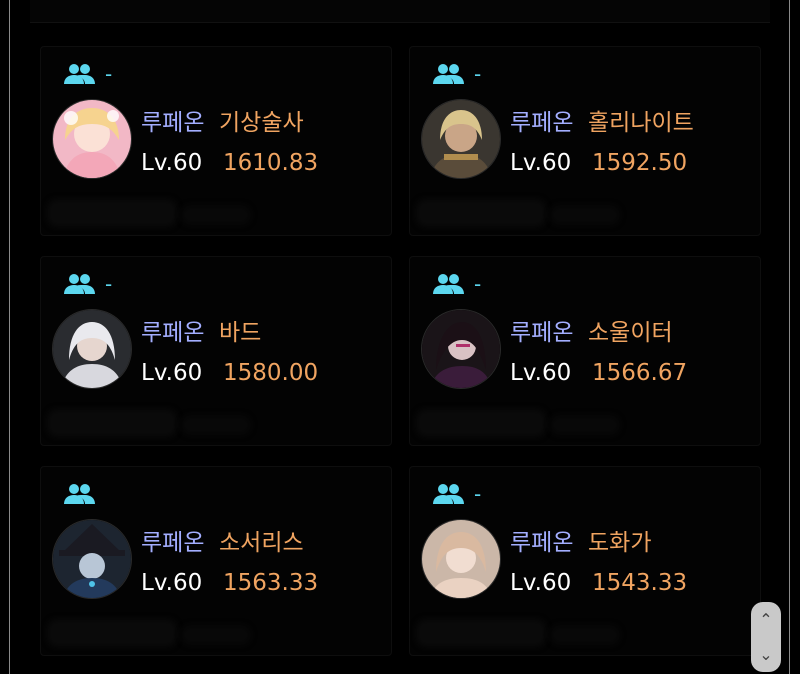 This screenshot has height=674, width=800. Describe the element at coordinates (641, 123) in the screenshot. I see `class-name: 홀리나이트` at that location.